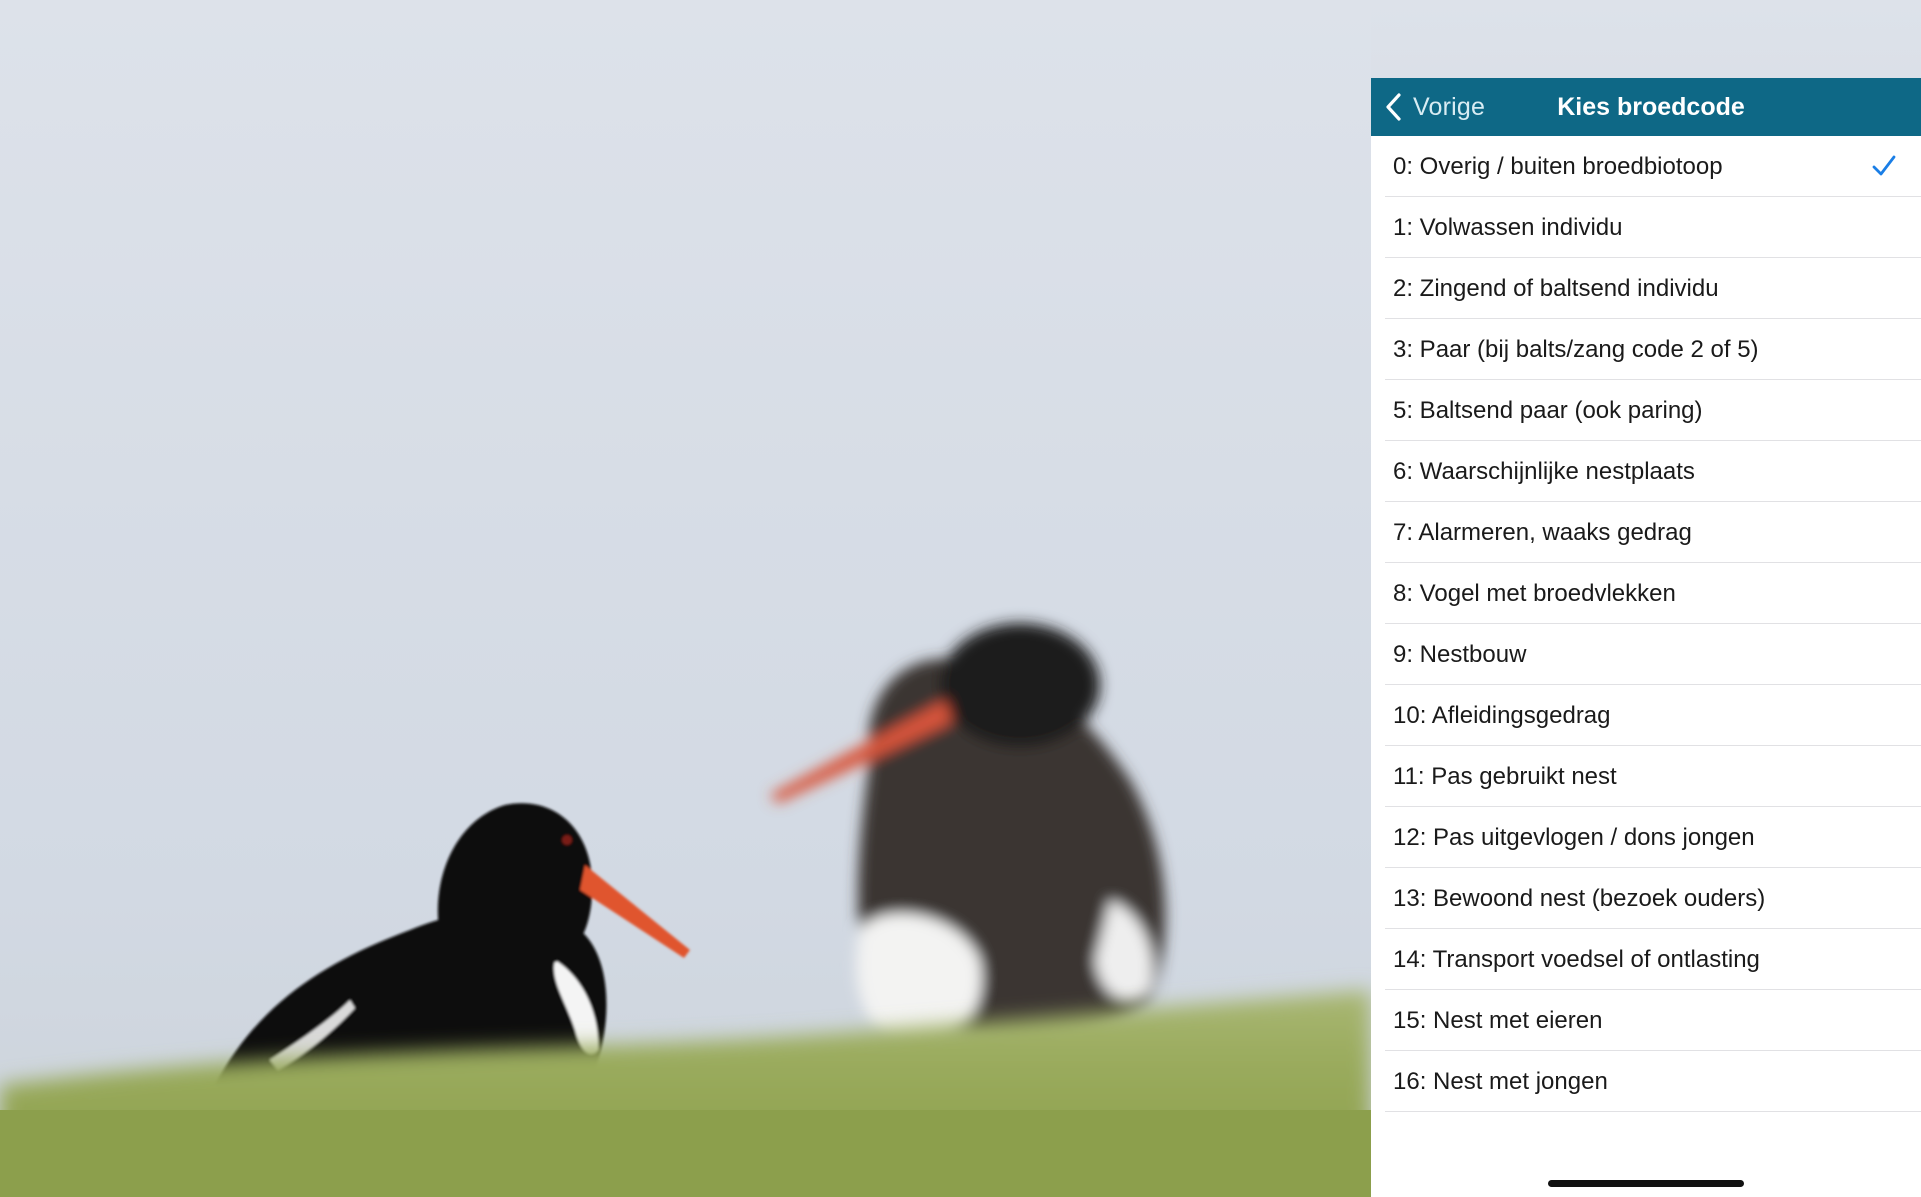 The height and width of the screenshot is (1197, 1921). Describe the element at coordinates (968, 832) in the screenshot. I see `far-bird` at that location.